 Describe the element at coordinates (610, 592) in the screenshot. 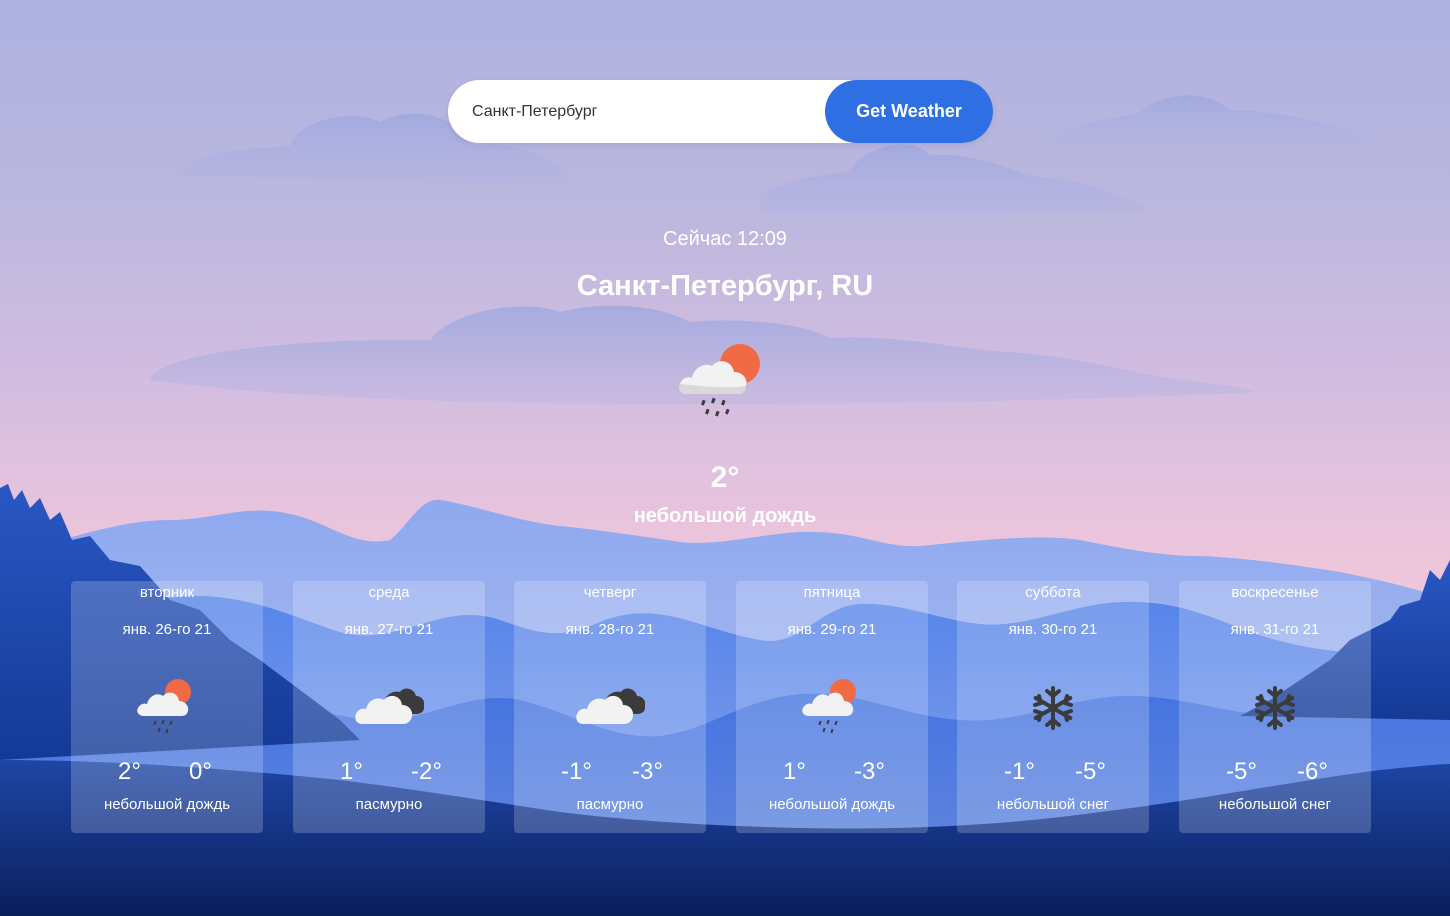

I see `forecast-day: четверг` at that location.